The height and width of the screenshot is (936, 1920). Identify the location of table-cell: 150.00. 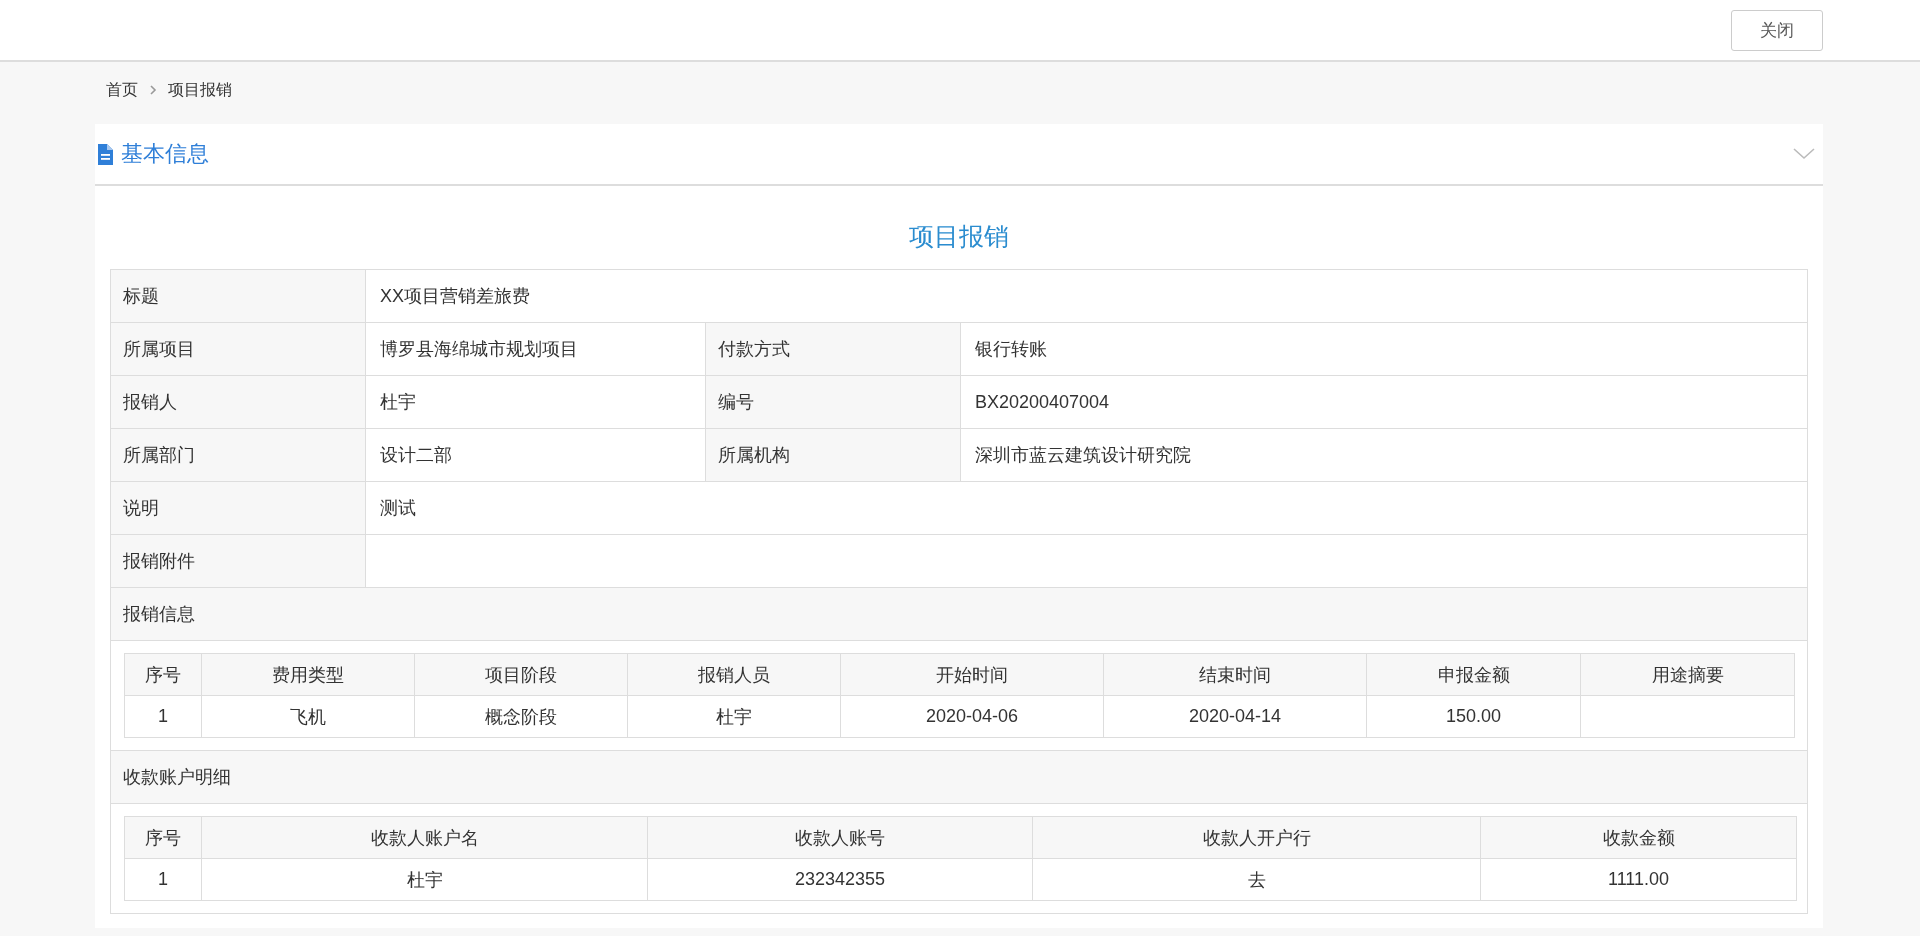
(1473, 716).